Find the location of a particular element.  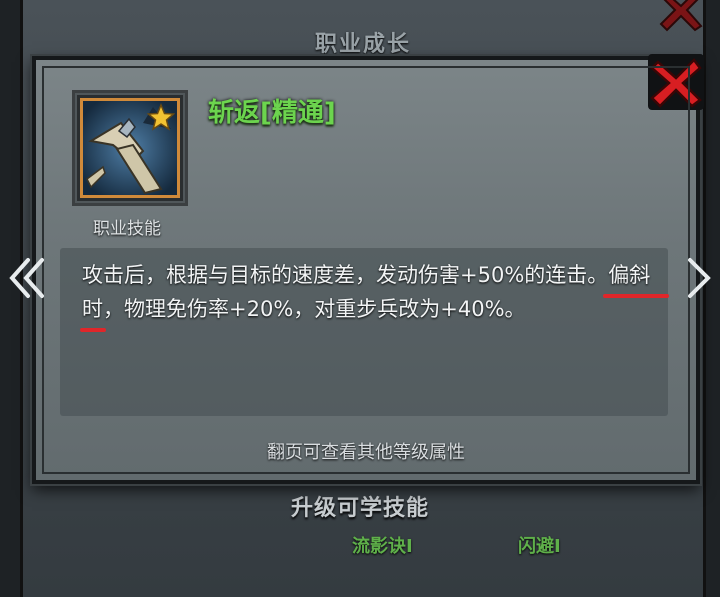

background-close-icon is located at coordinates (681, 17).